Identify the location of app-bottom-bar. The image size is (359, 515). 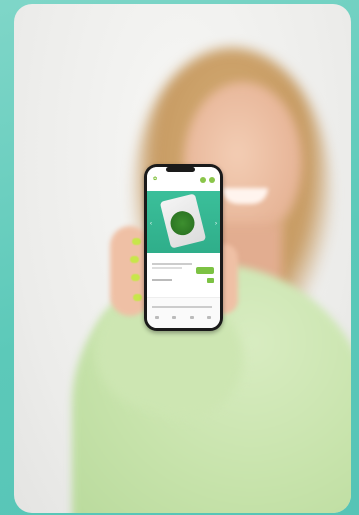
(183, 312).